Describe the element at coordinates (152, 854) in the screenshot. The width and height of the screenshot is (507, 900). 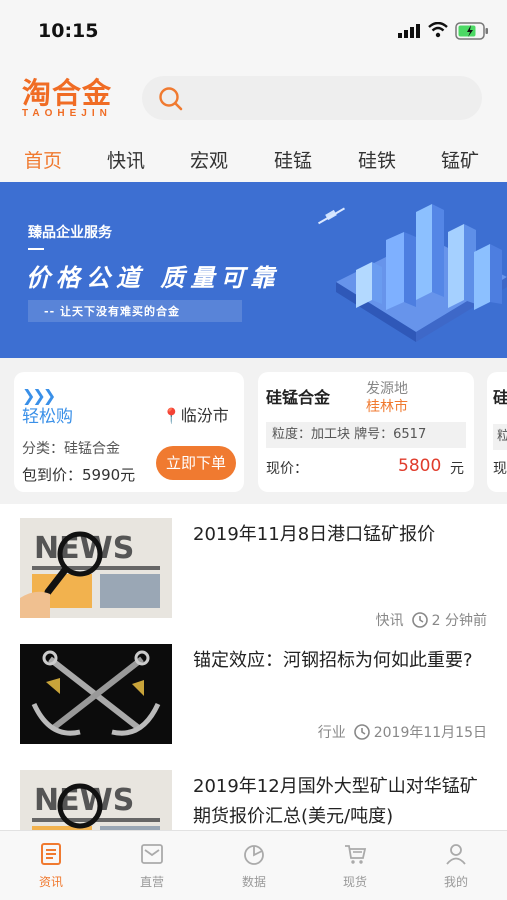
I see `mail-icon` at that location.